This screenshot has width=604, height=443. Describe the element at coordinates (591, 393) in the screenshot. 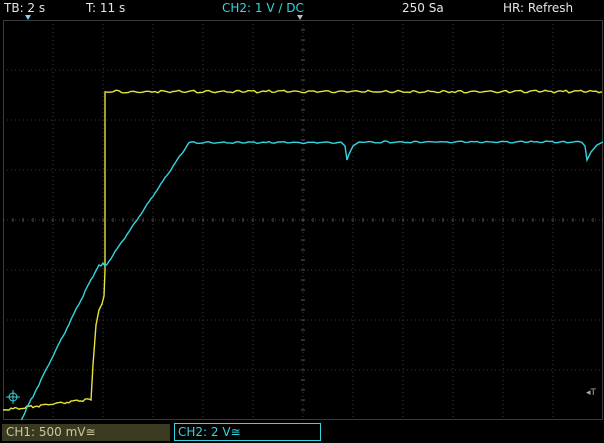

I see `trigger-level-marker-icon: ◂T` at that location.